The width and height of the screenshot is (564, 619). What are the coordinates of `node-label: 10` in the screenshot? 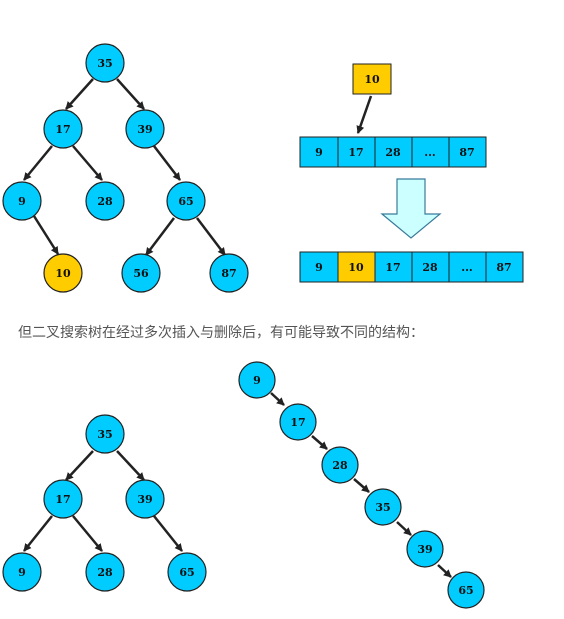 It's located at (63, 273).